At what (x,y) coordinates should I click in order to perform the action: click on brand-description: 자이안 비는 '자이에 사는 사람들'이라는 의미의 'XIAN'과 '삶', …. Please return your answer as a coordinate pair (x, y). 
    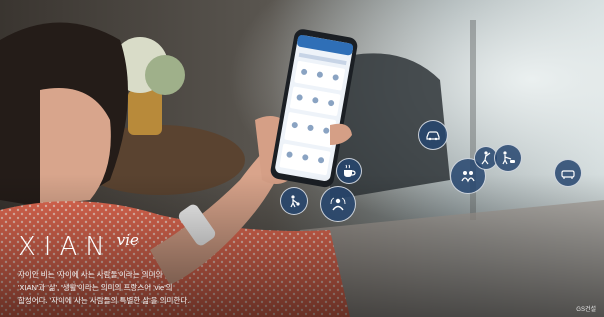
    Looking at the image, I should click on (118, 287).